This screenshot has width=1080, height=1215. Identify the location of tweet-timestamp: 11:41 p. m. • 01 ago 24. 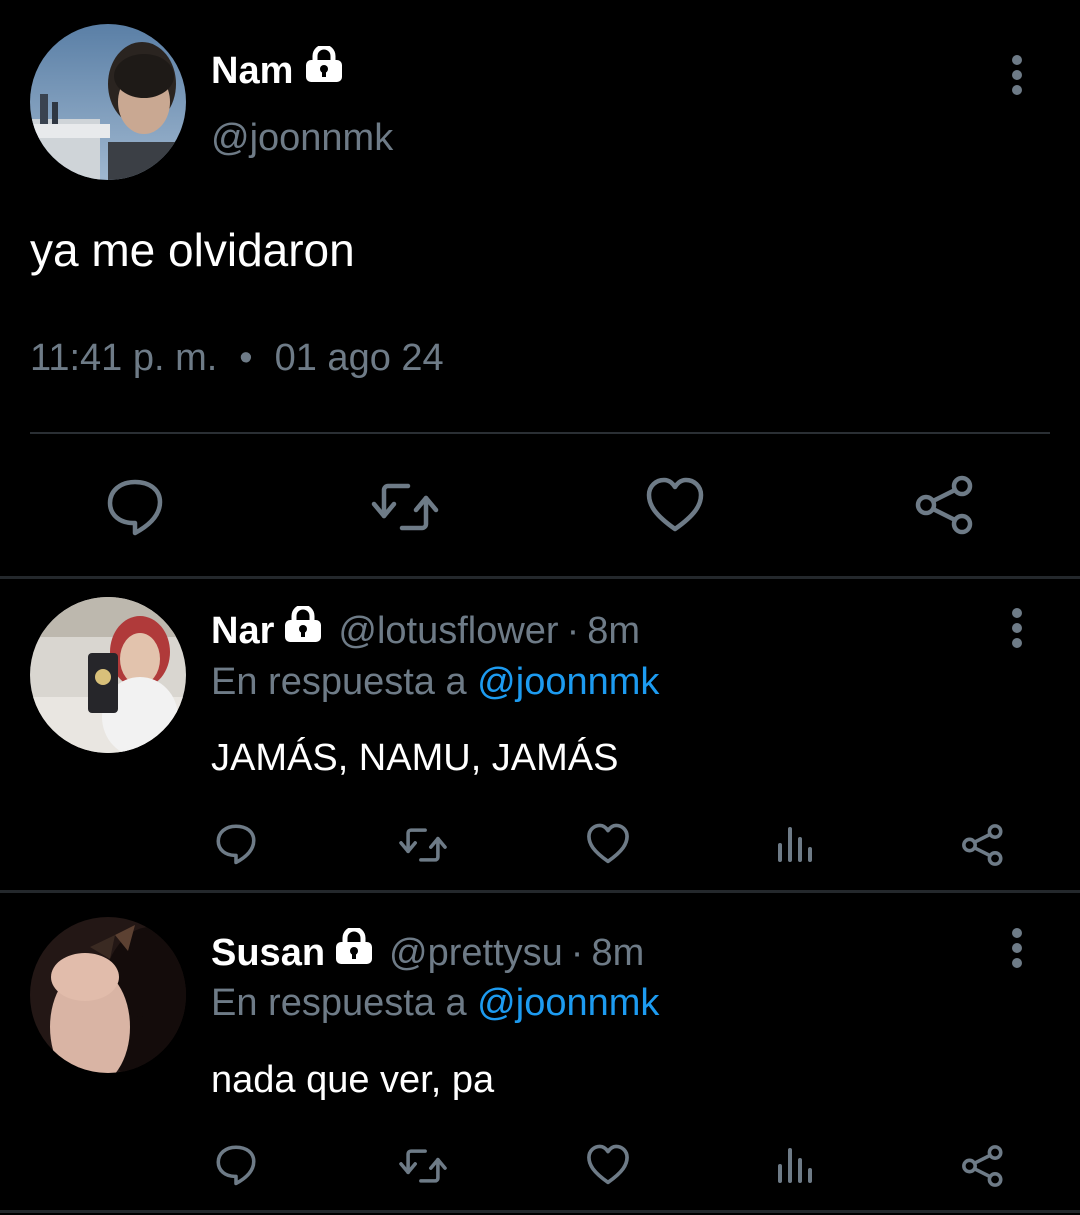
(237, 358).